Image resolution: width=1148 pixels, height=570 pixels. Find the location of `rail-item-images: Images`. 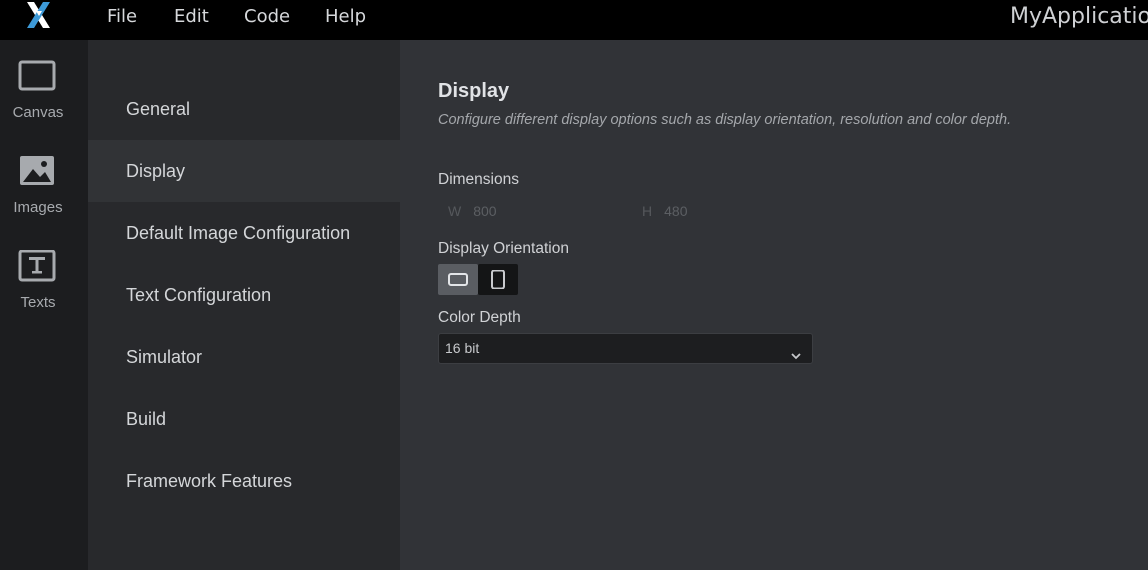

rail-item-images: Images is located at coordinates (38, 195).